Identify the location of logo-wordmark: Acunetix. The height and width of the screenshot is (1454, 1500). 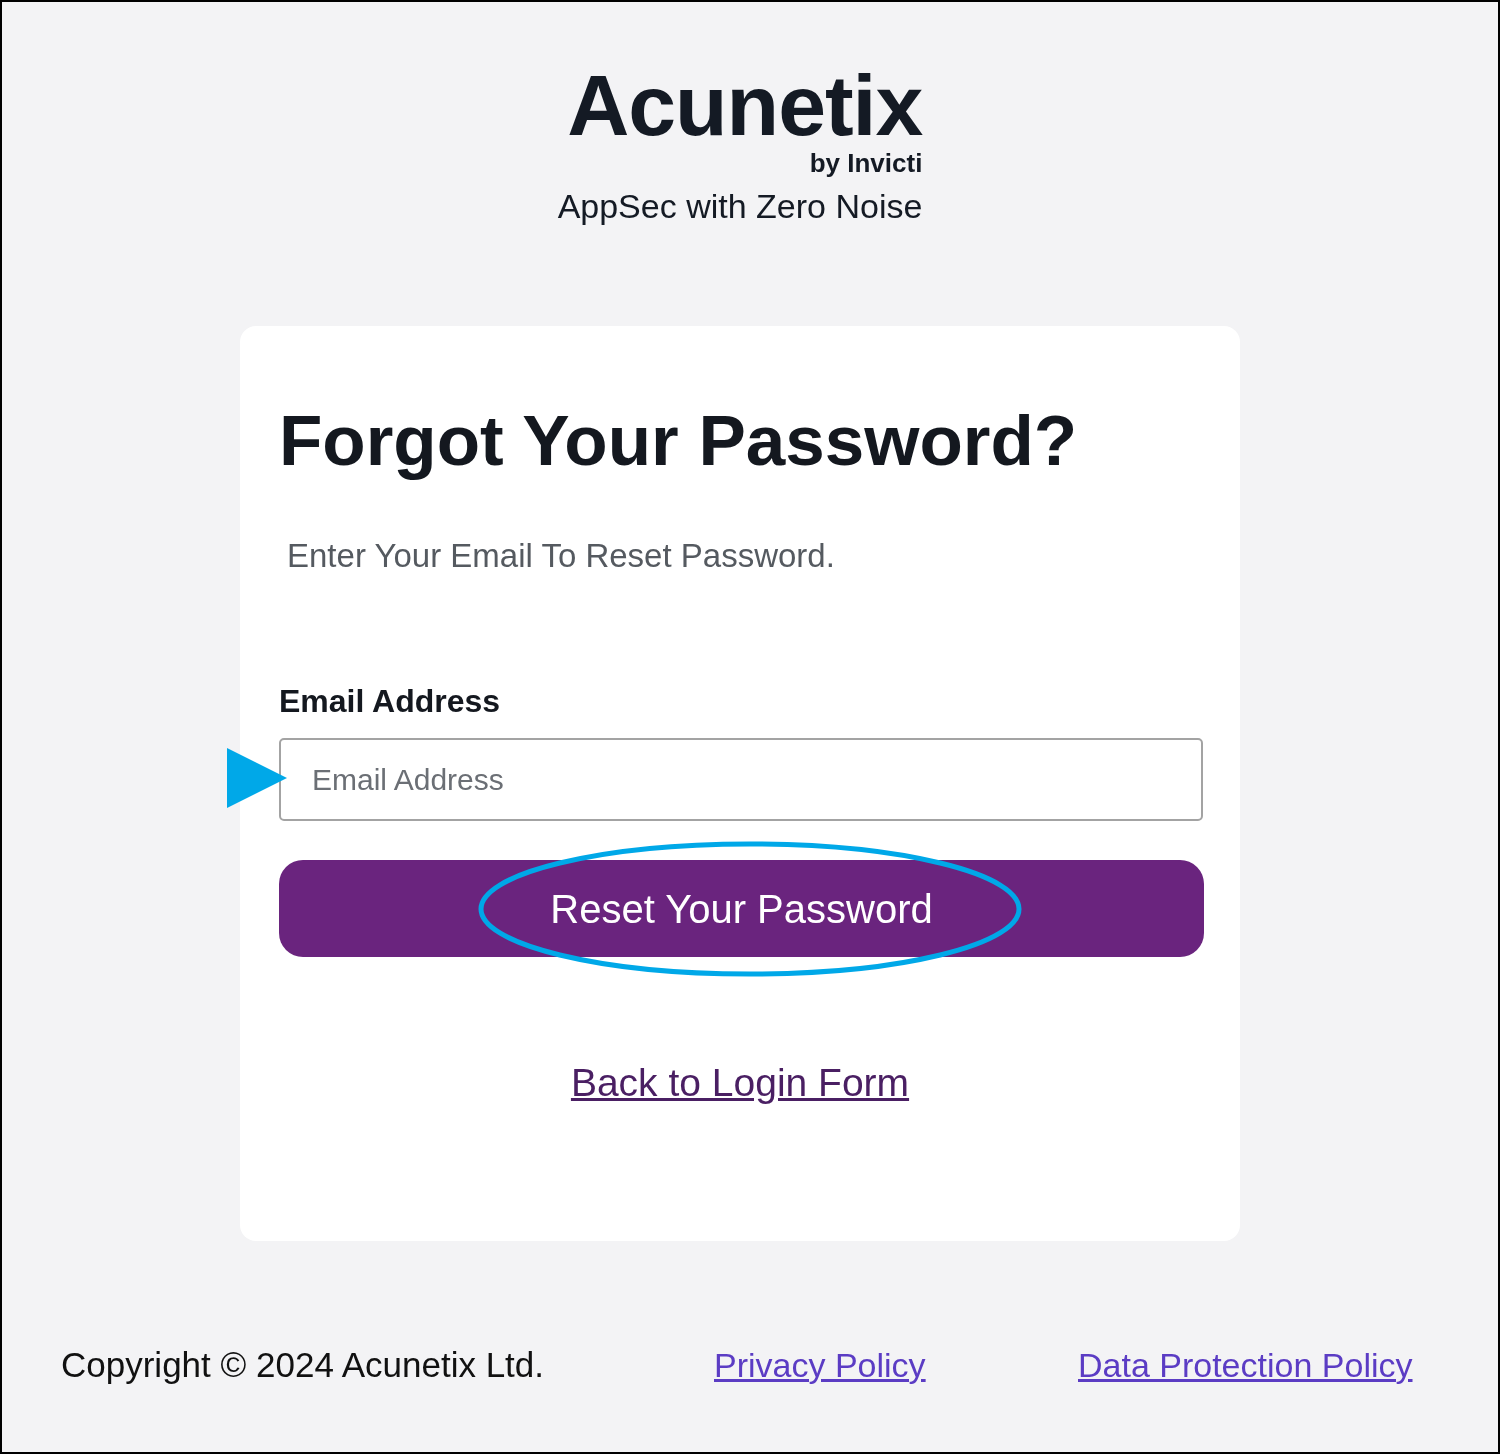
(745, 105).